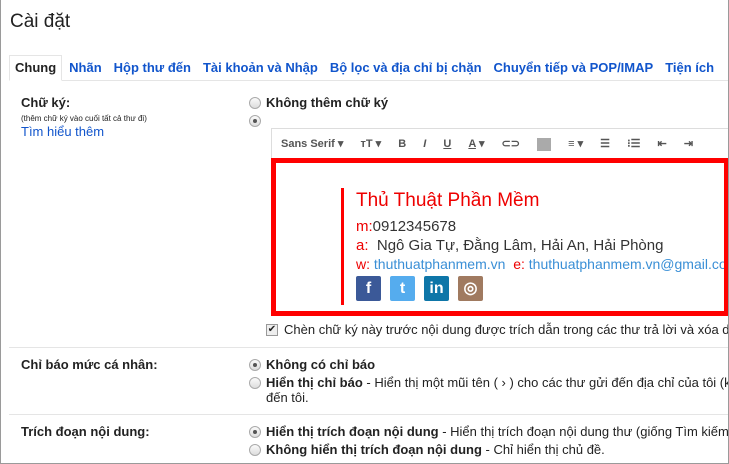 Image resolution: width=729 pixels, height=464 pixels. What do you see at coordinates (89, 364) in the screenshot?
I see `personal-indicator-label: Chỉ báo mức cá nhân:` at bounding box center [89, 364].